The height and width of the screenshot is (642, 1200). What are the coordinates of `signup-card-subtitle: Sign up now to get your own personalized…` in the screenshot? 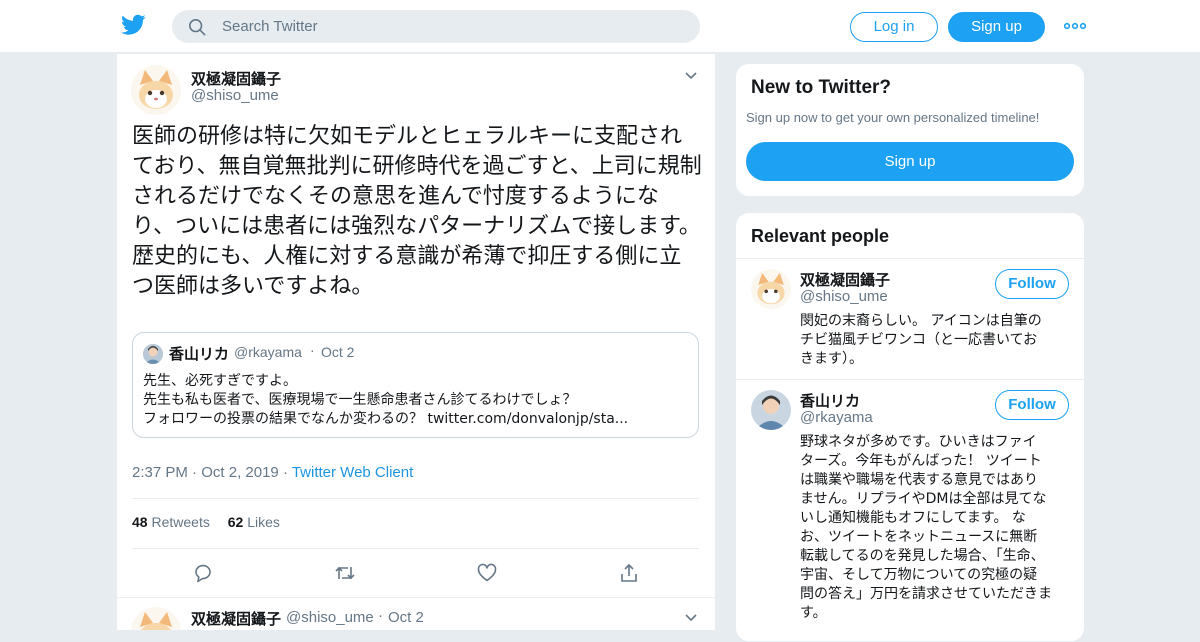 It's located at (893, 117).